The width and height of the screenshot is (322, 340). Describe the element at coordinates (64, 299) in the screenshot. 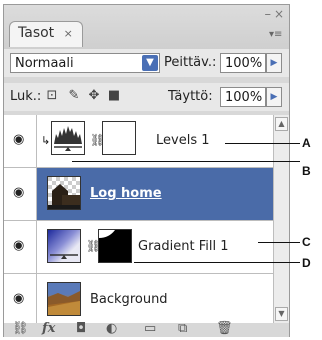

I see `background-thumbnail` at that location.